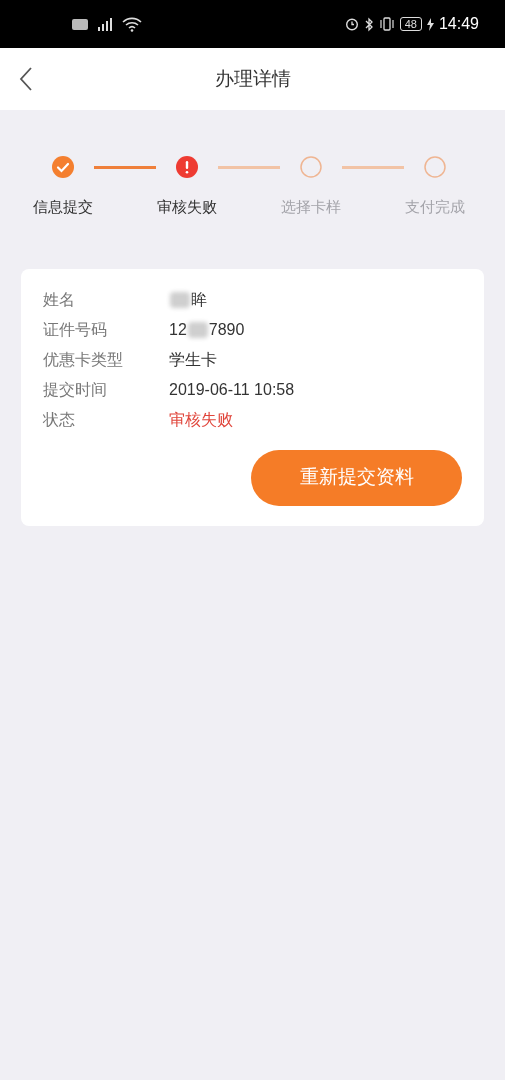  I want to click on charging-icon, so click(430, 24).